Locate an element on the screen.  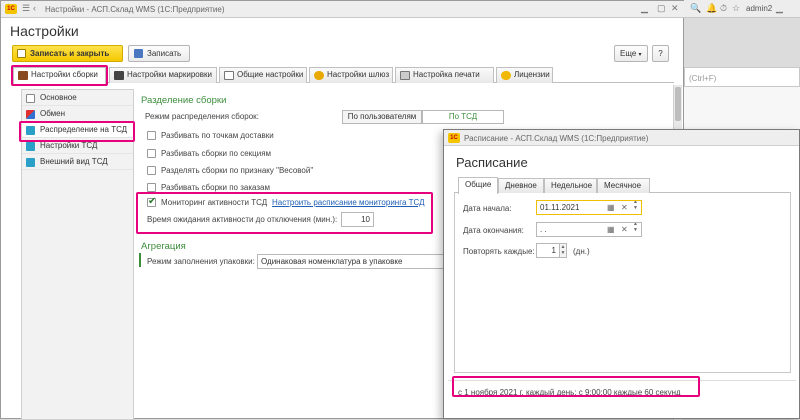
highlight-monitoring is located at coordinates (284, 213).